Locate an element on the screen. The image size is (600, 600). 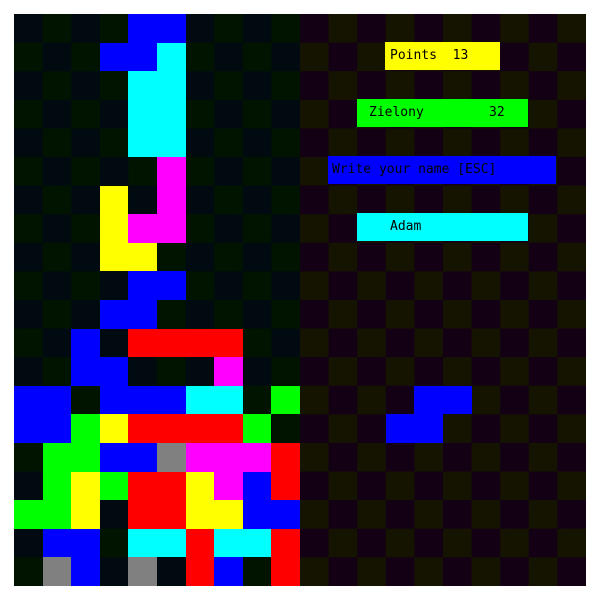
player-score-entry: Zielony 32 is located at coordinates (442, 113).